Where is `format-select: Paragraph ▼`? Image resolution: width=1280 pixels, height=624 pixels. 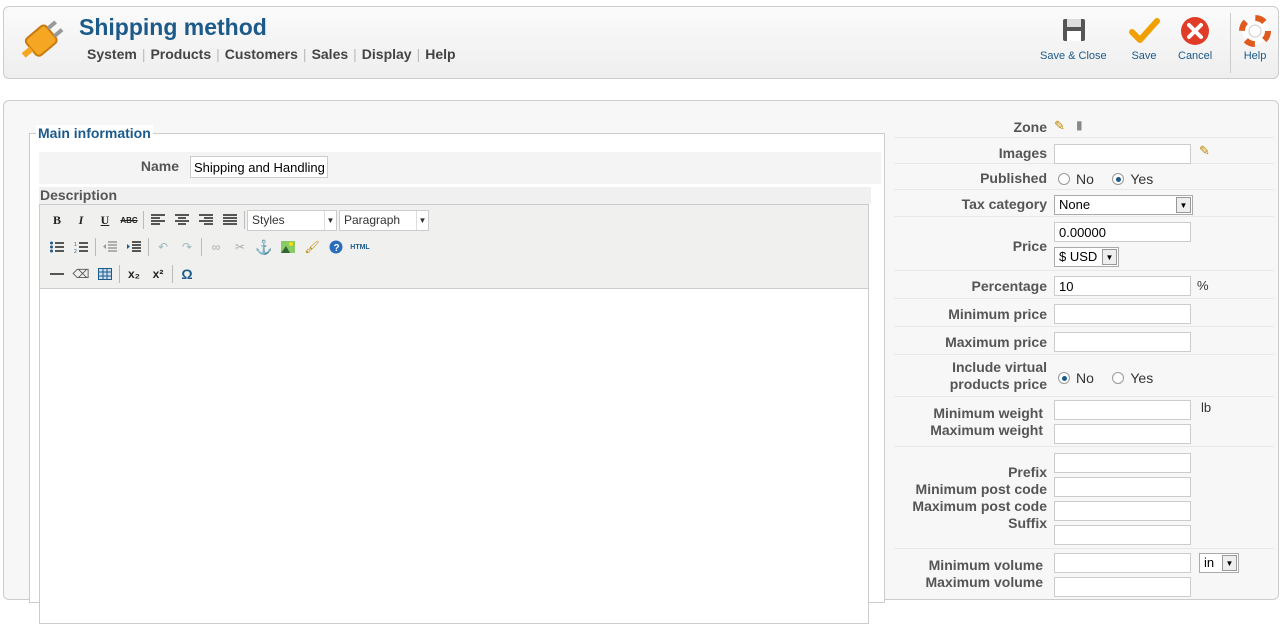 format-select: Paragraph ▼ is located at coordinates (384, 220).